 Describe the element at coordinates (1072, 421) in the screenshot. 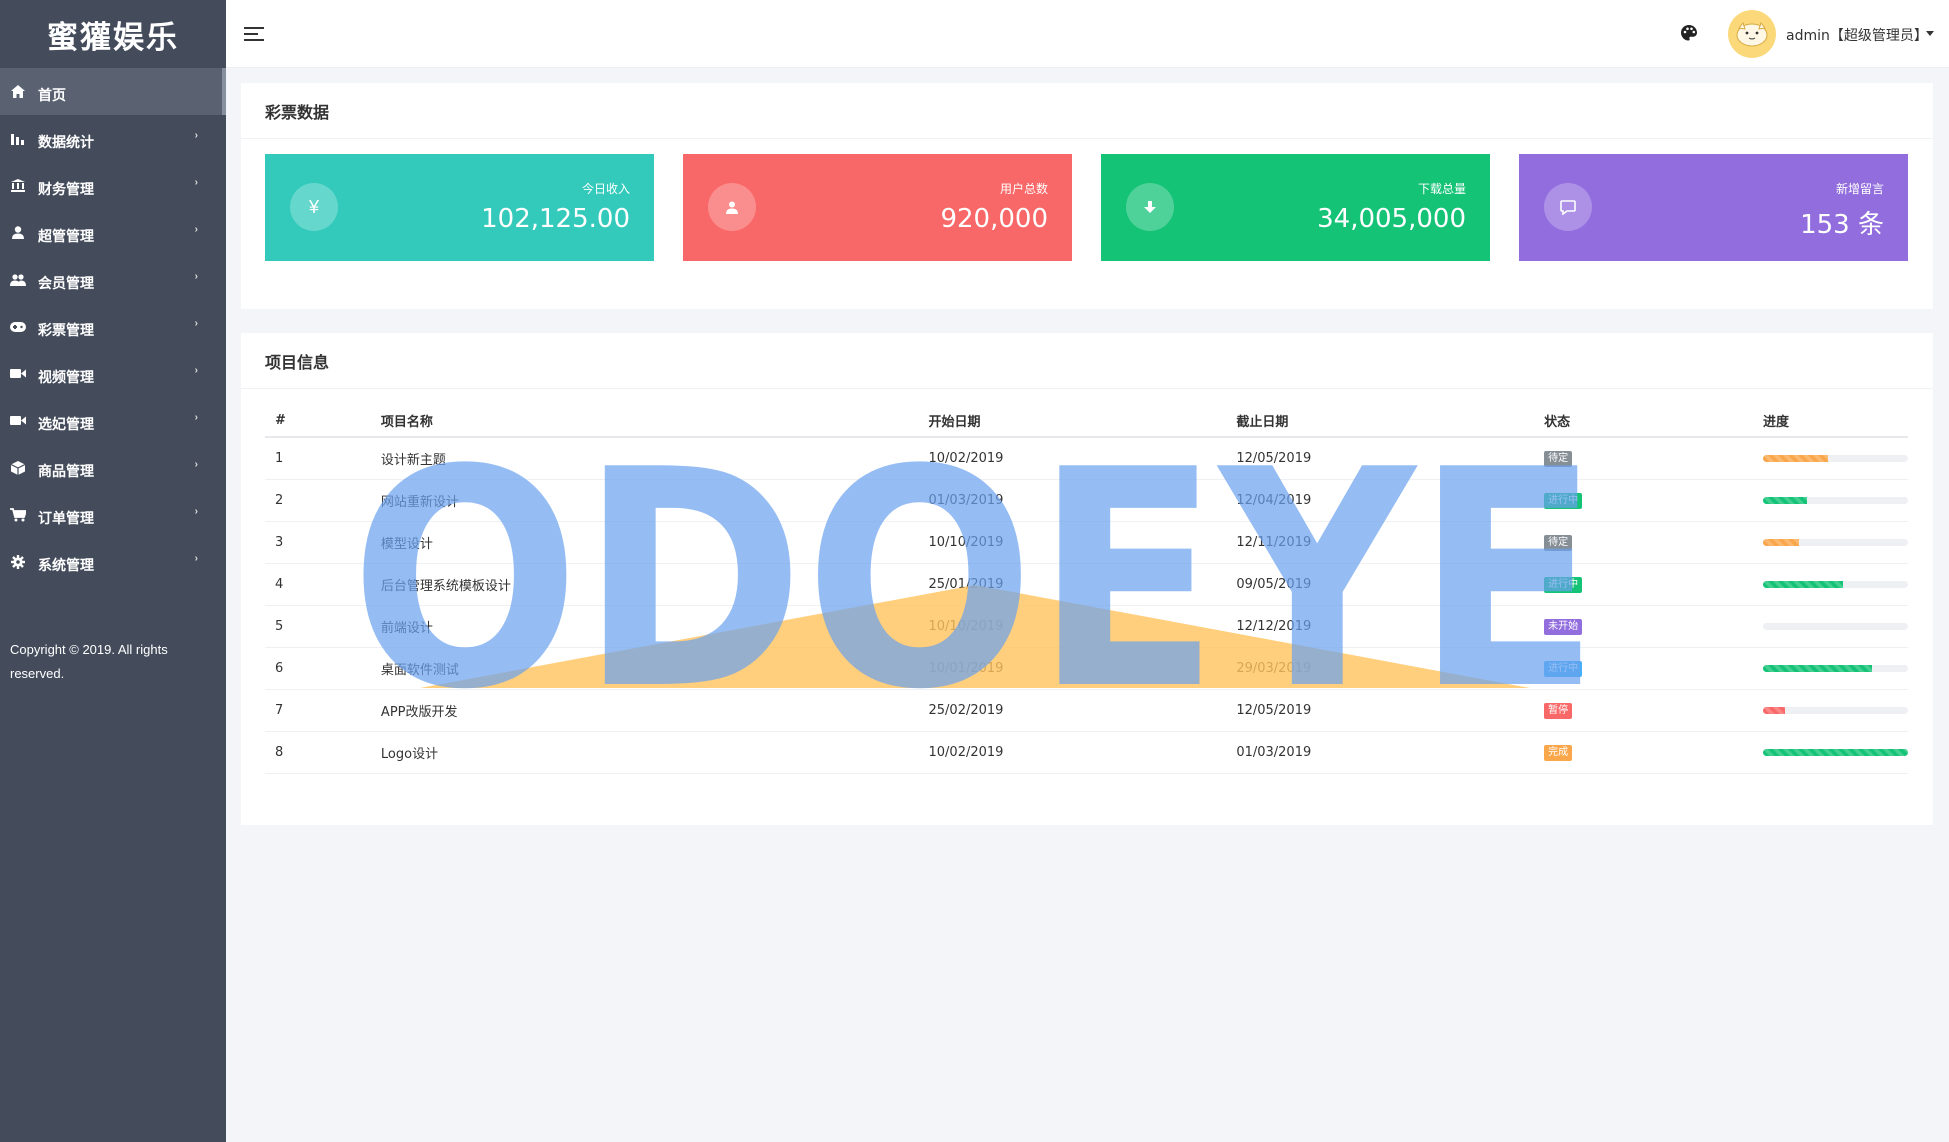

I see `column-header: 开始日期` at that location.